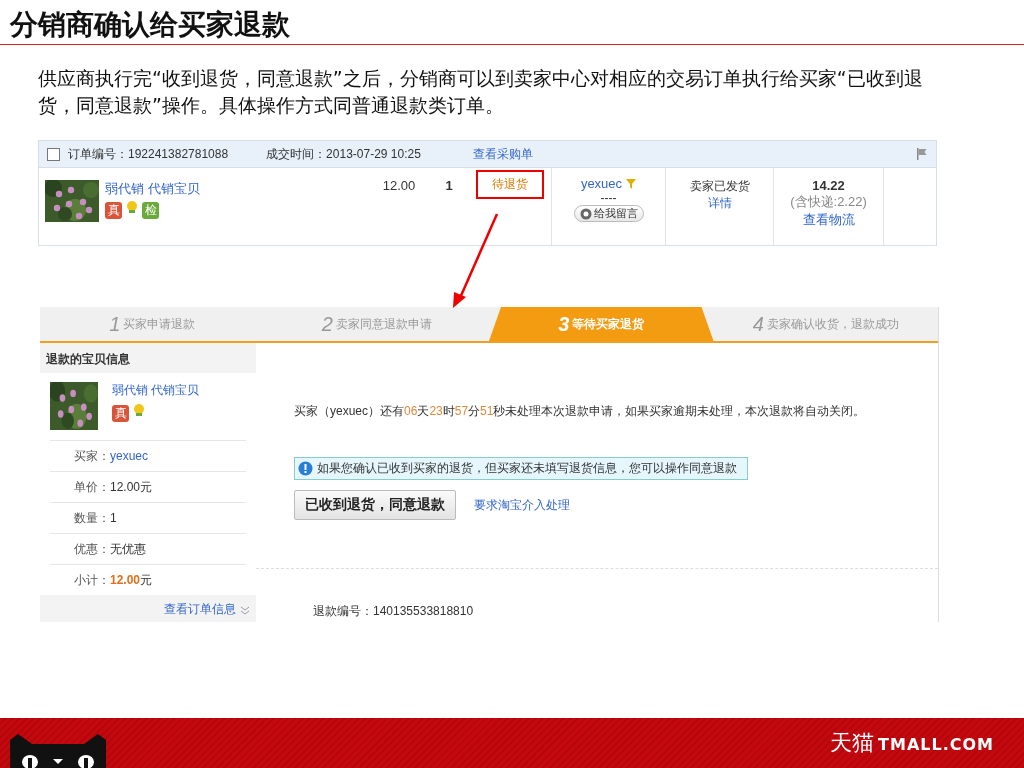  Describe the element at coordinates (91, 456) in the screenshot. I see `field-label: 买家：` at that location.